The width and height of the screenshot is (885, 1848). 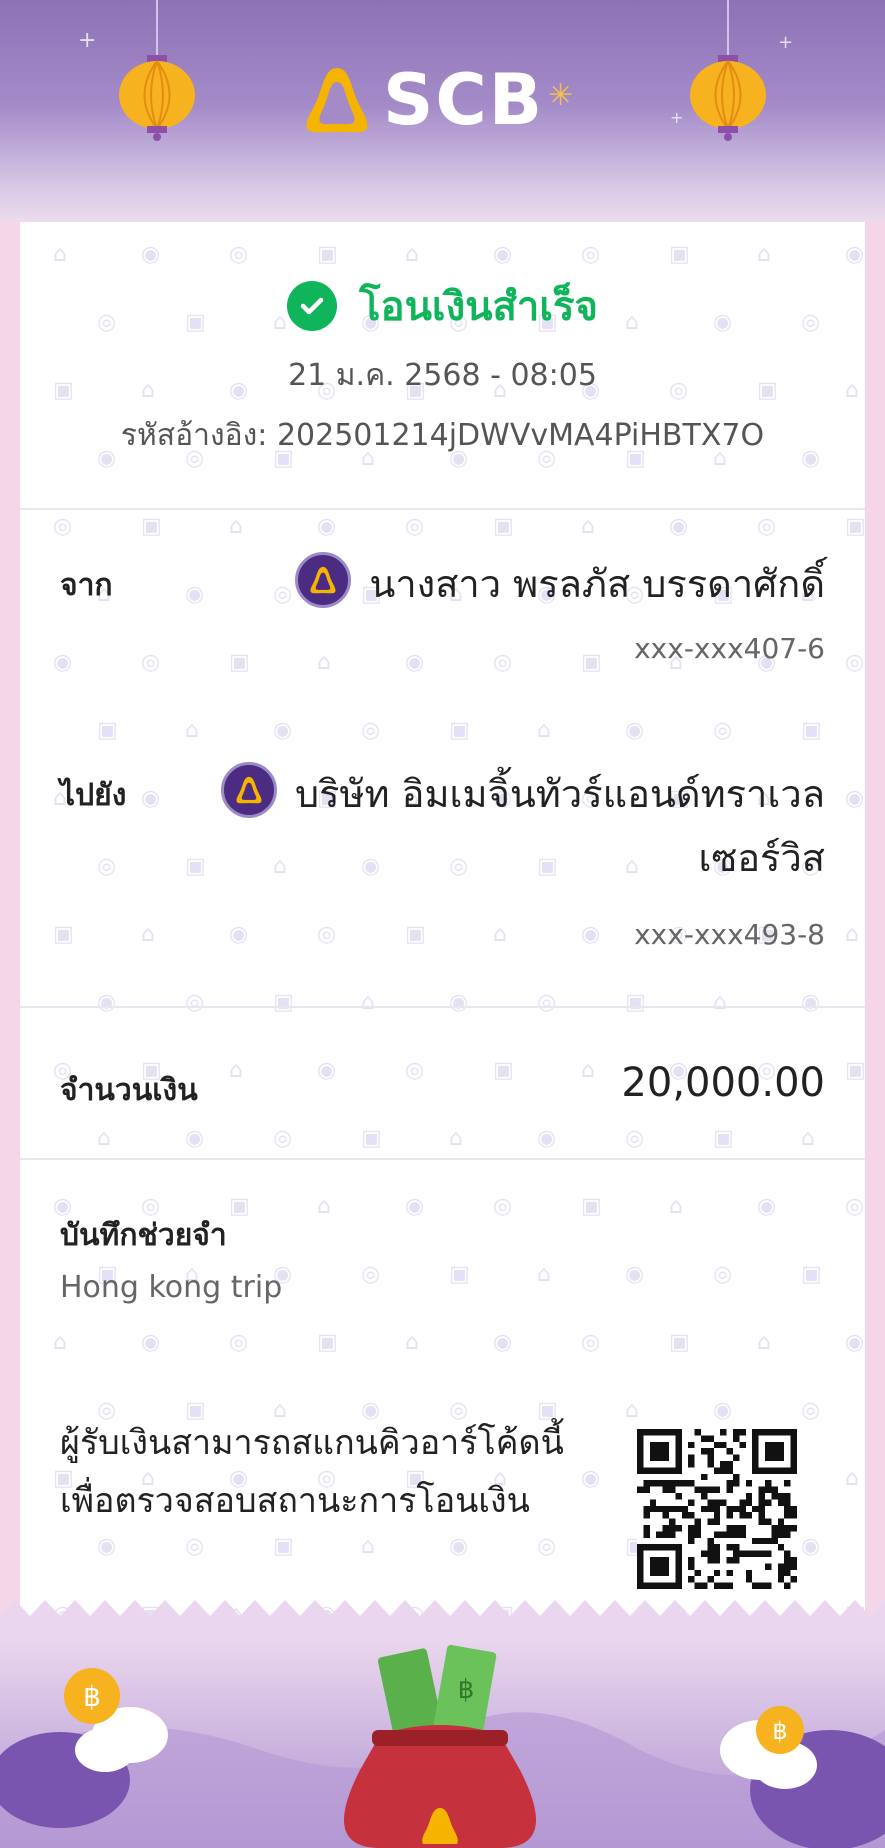 I want to click on scb-logo: SCB ✳, so click(x=448, y=100).